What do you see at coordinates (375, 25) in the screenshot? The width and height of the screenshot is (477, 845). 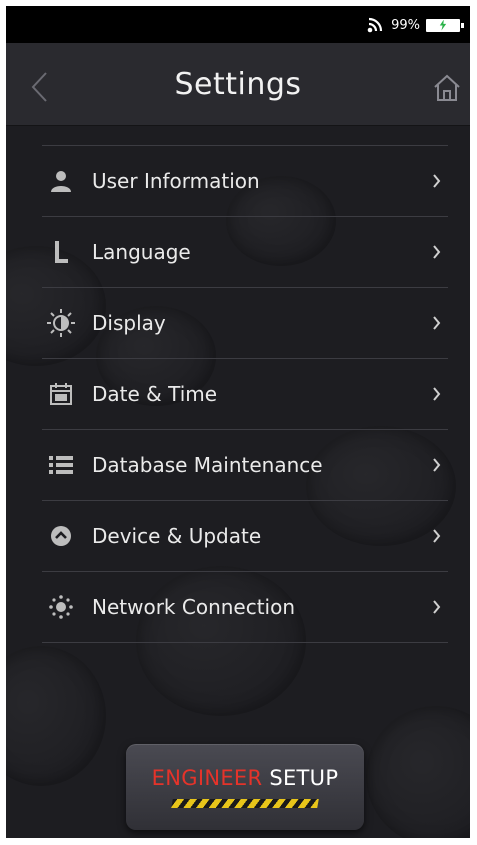 I see `signal-icon` at bounding box center [375, 25].